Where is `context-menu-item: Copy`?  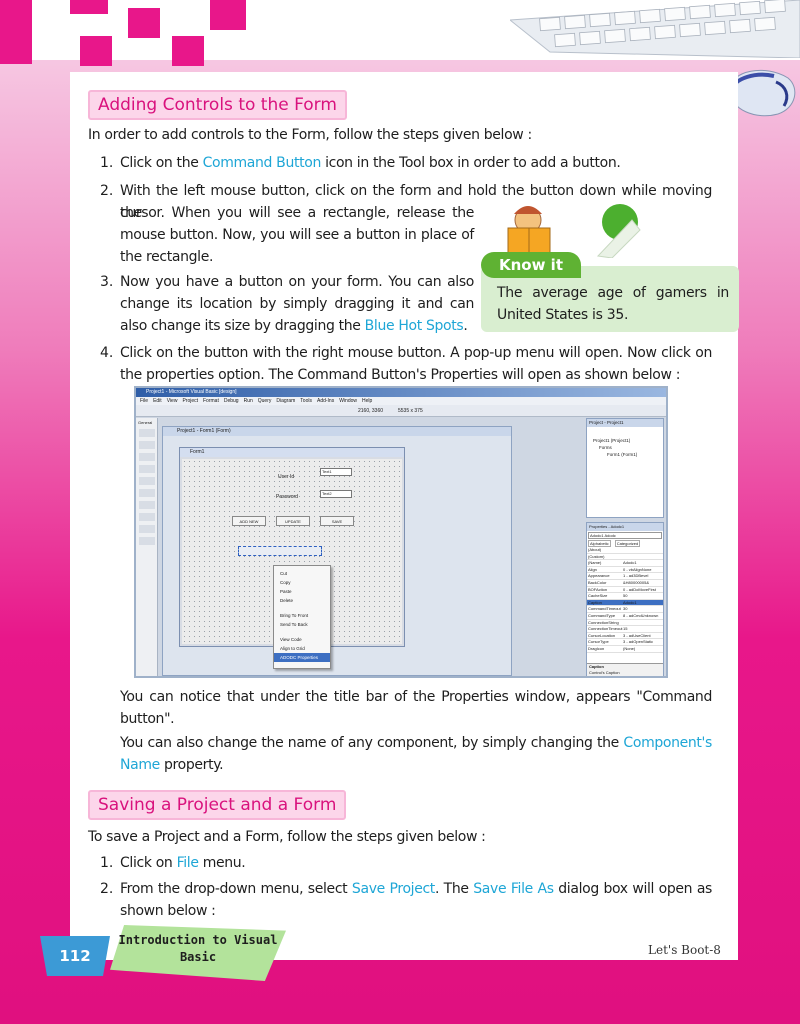 context-menu-item: Copy is located at coordinates (302, 582).